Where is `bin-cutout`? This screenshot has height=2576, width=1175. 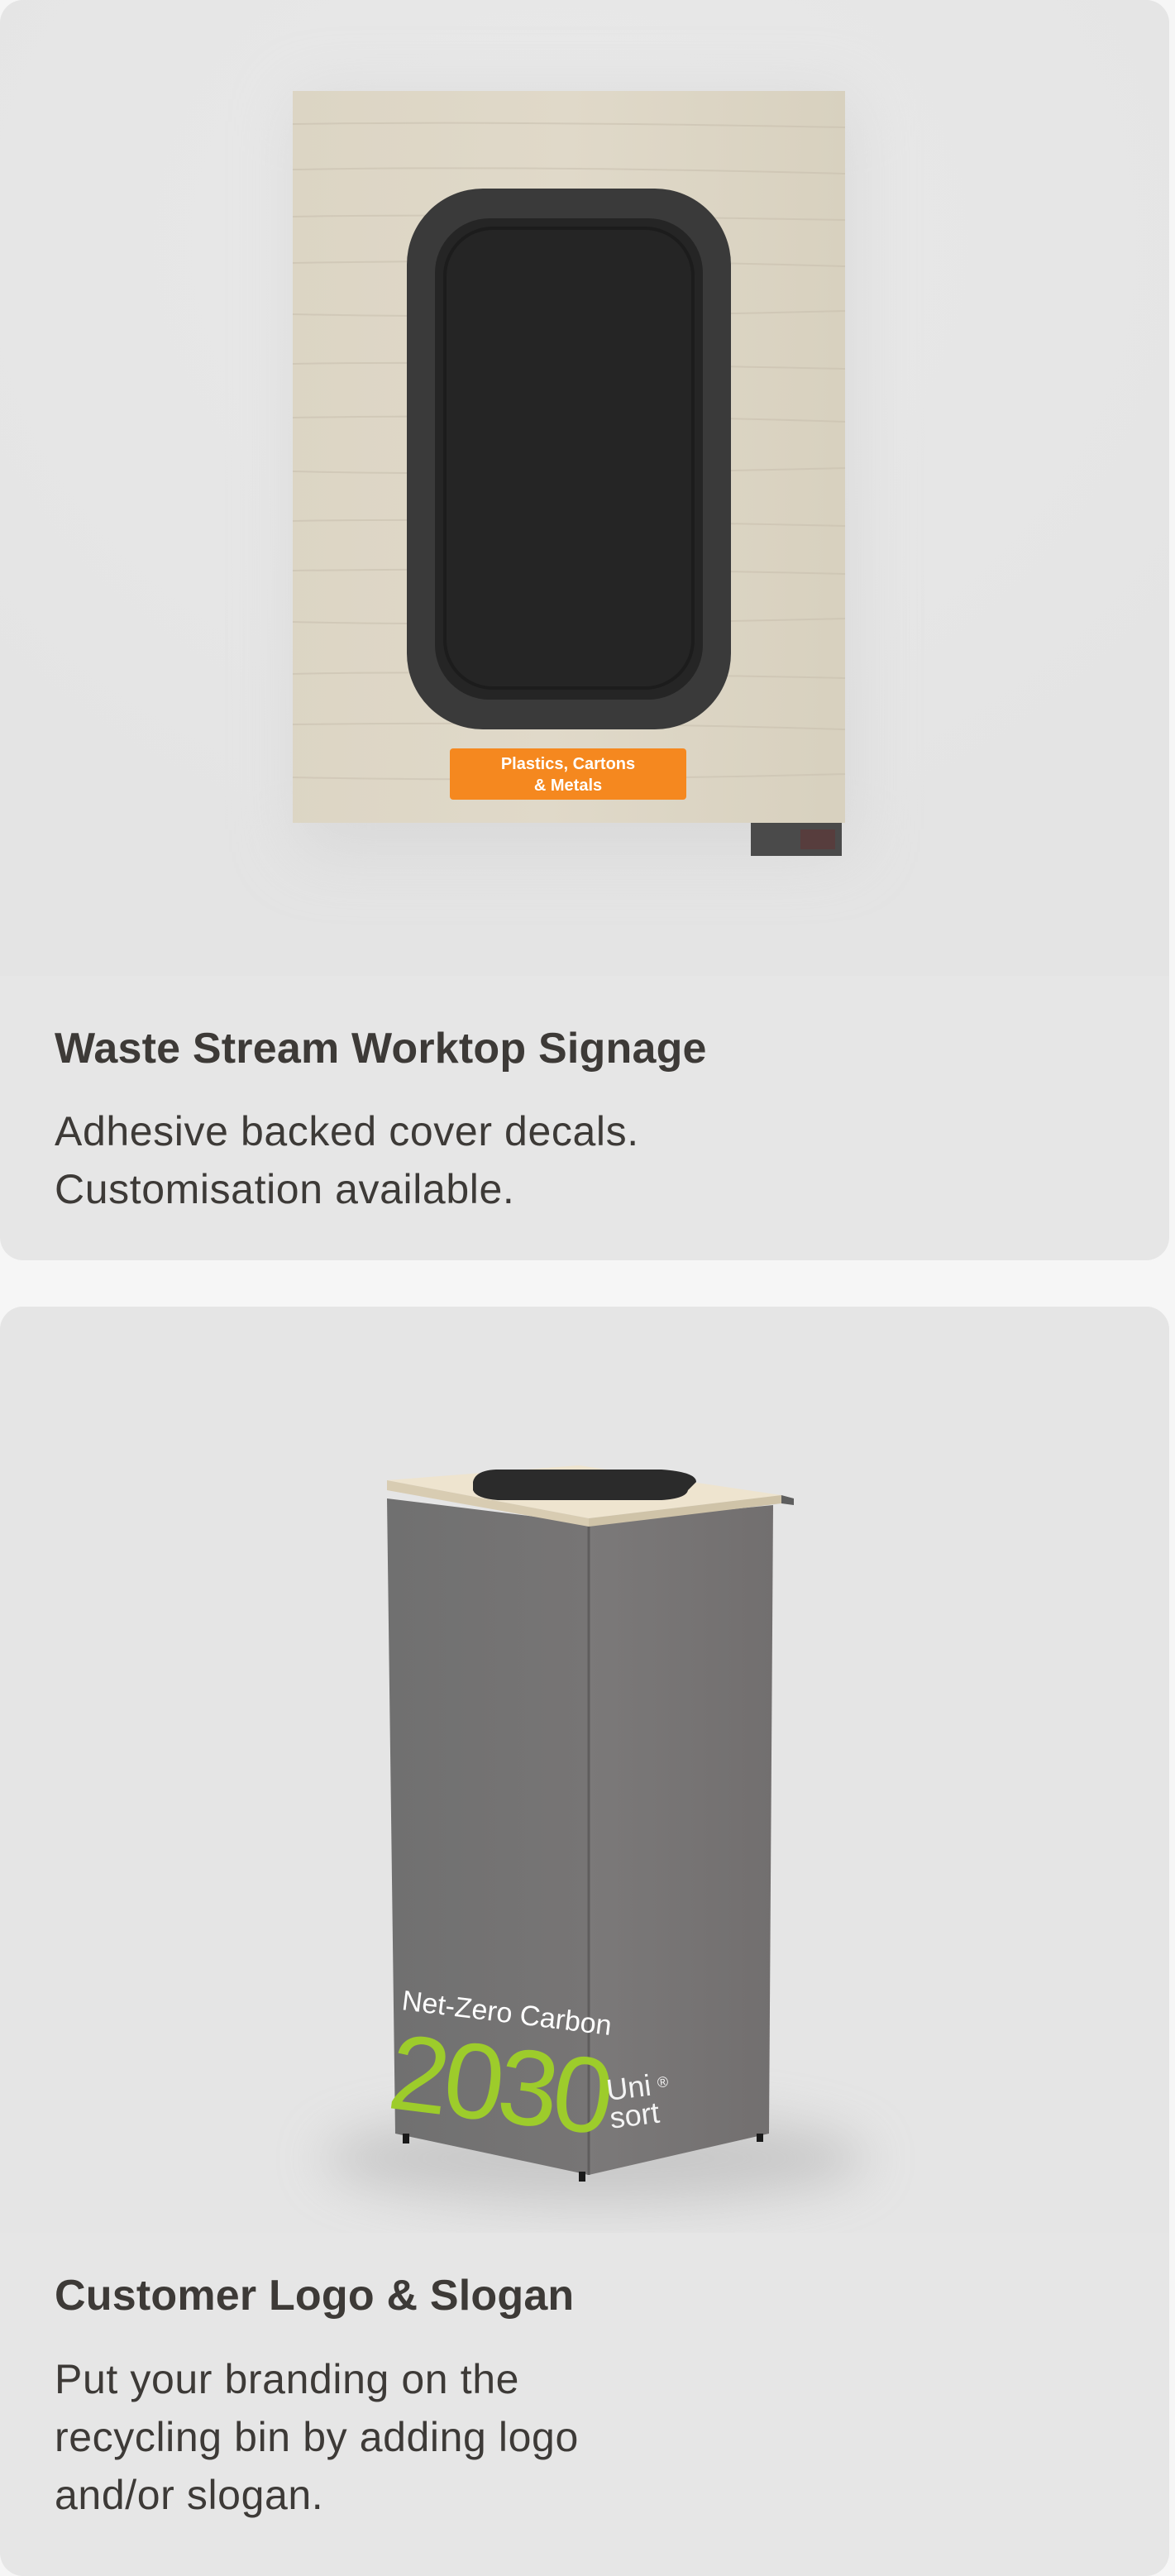 bin-cutout is located at coordinates (569, 459).